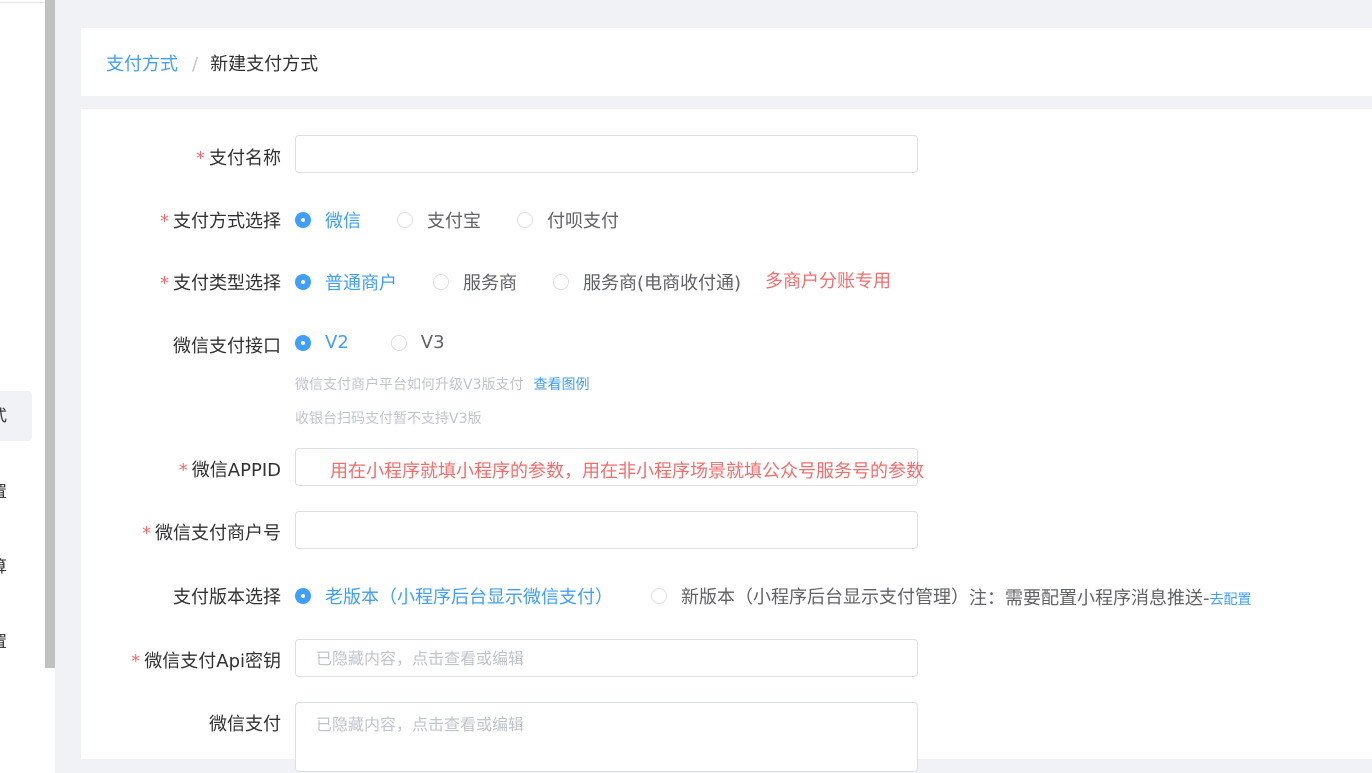 Image resolution: width=1372 pixels, height=773 pixels. Describe the element at coordinates (475, 282) in the screenshot. I see `radio-service-provider: 服务商` at that location.